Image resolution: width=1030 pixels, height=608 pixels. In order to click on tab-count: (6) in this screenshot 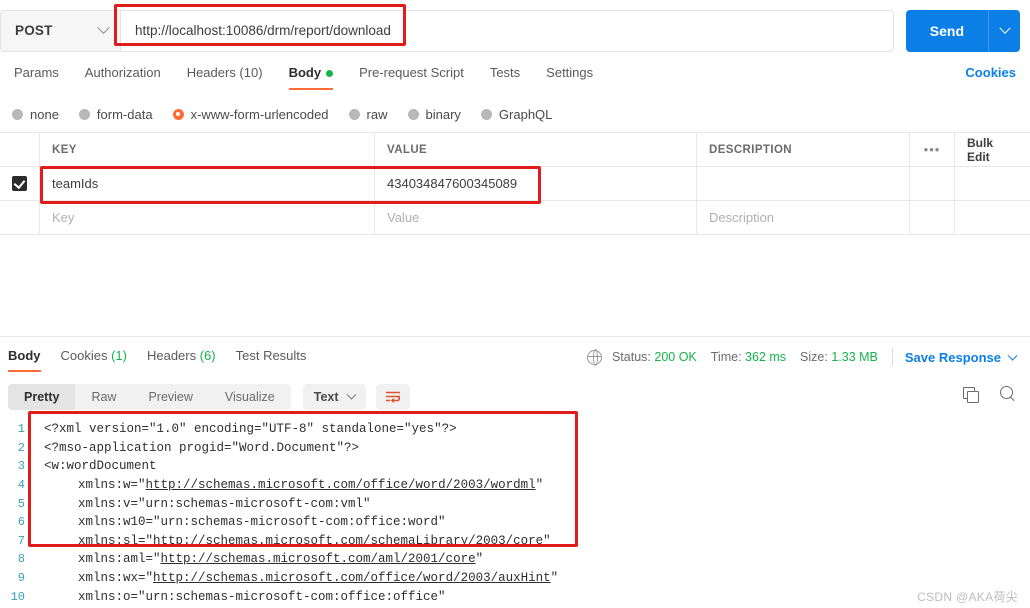, I will do `click(206, 355)`.